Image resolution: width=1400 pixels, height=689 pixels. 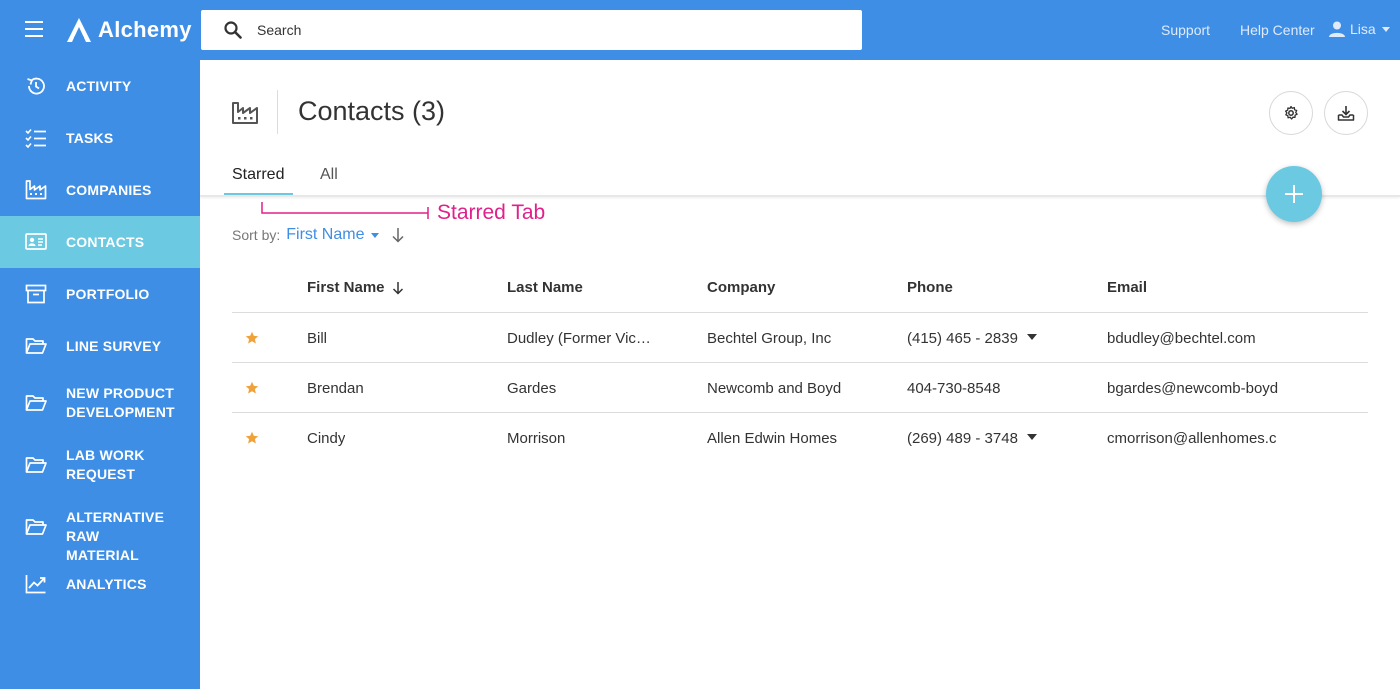 What do you see at coordinates (145, 29) in the screenshot?
I see `brand-name: Alchemy` at bounding box center [145, 29].